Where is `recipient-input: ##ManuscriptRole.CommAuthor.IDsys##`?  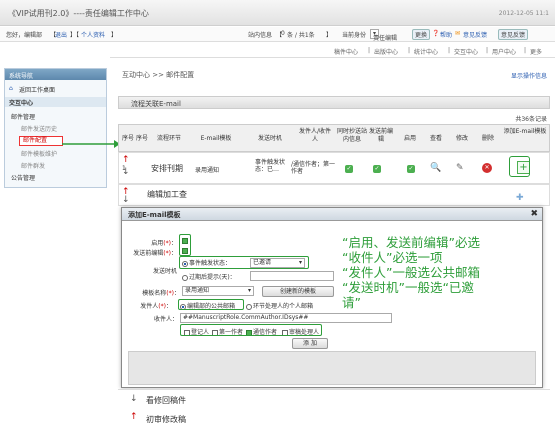
recipient-input: ##ManuscriptRole.CommAuthor.IDsys## is located at coordinates (286, 318).